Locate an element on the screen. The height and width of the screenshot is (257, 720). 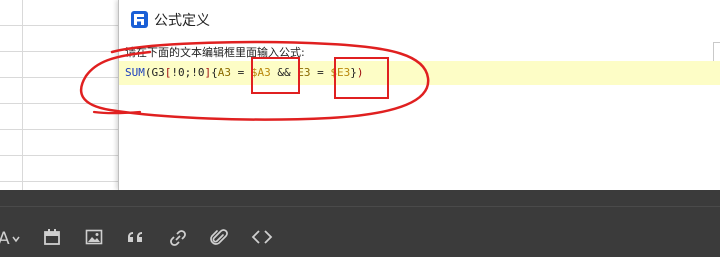
formula-text: SUM(G3[!0;!0]{A3 = $A3 && E3 = $E3}) is located at coordinates (244, 73).